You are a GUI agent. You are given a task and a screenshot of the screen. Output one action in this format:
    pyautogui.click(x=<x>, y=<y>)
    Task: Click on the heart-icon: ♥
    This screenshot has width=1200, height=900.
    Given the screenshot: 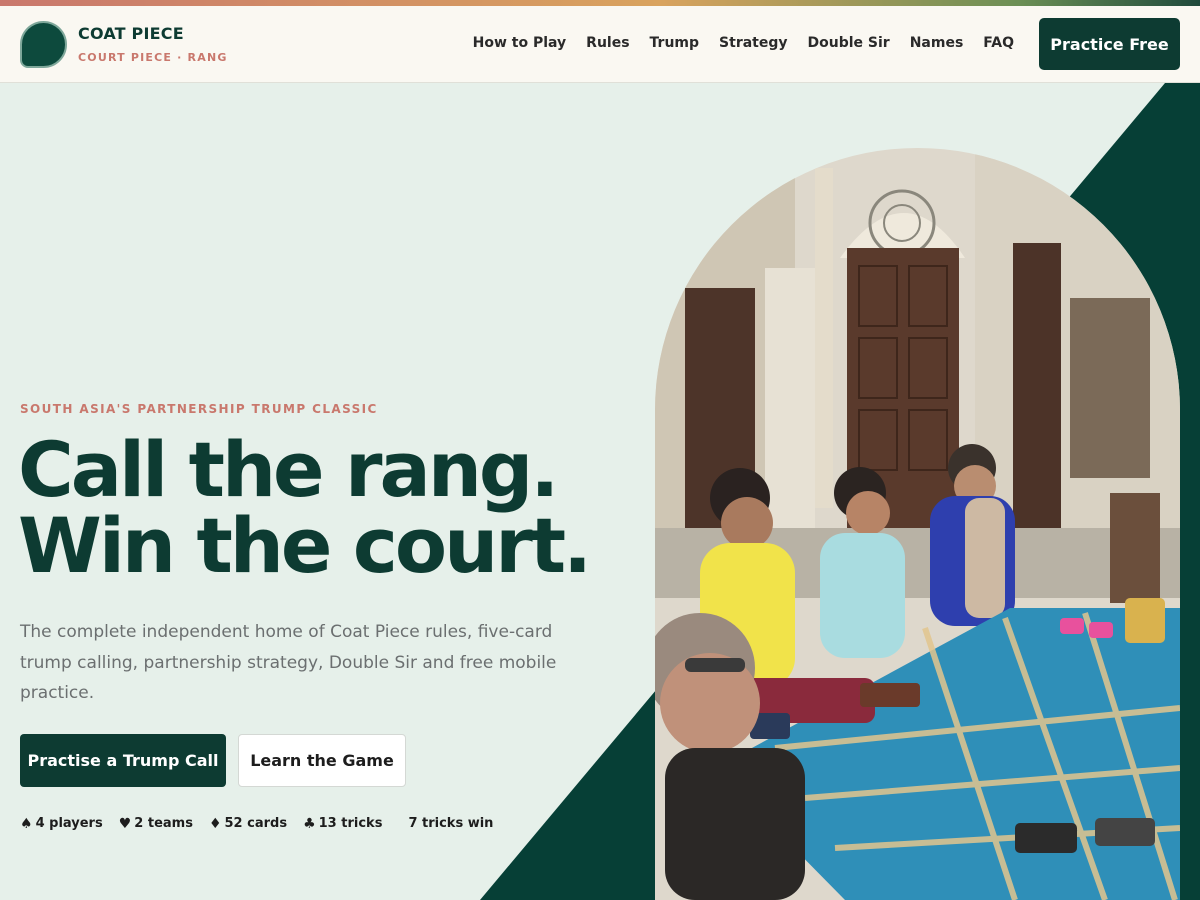 What is the action you would take?
    pyautogui.click(x=125, y=823)
    